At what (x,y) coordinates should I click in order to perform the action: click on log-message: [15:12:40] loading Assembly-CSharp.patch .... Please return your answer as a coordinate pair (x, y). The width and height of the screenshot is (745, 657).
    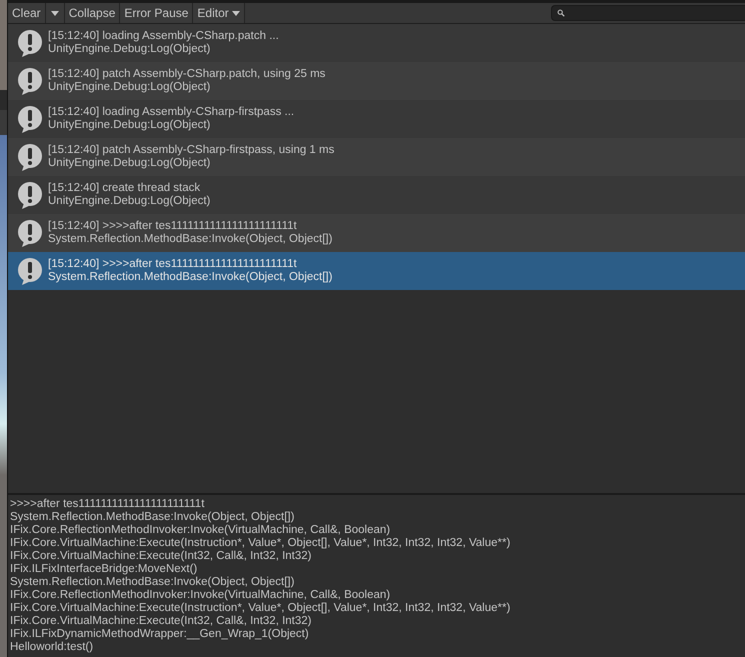
    Looking at the image, I should click on (163, 36).